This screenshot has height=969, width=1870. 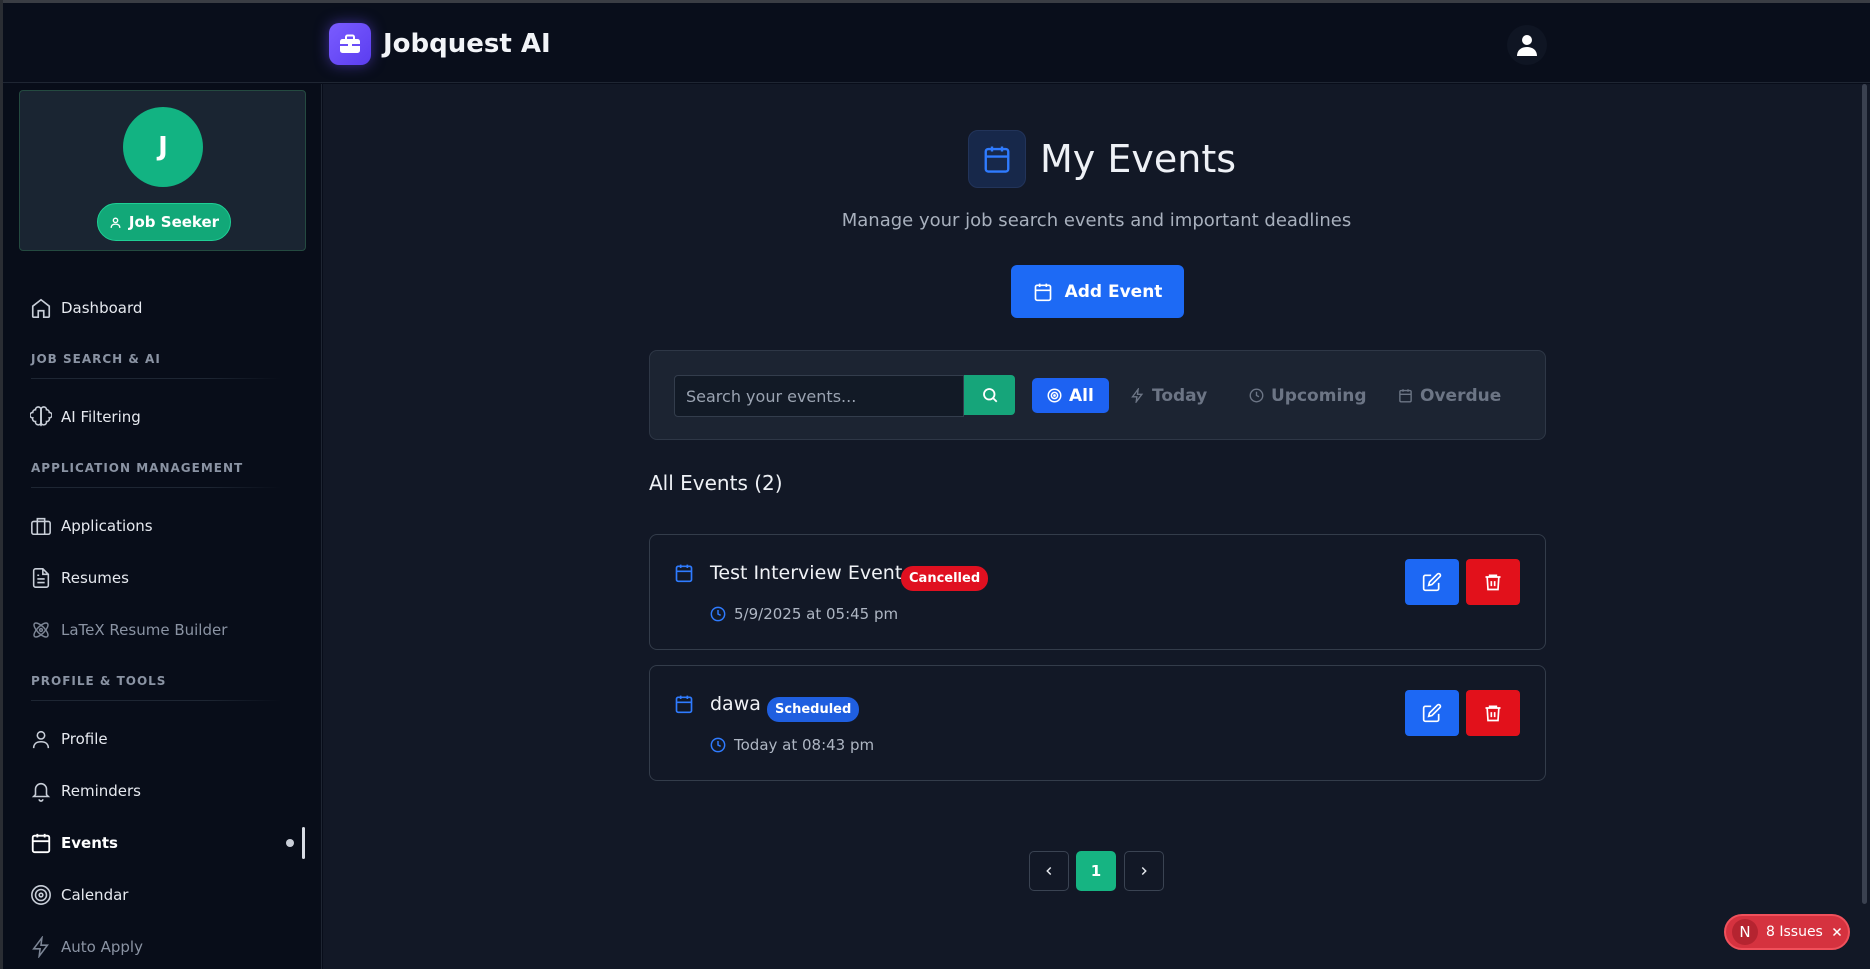 I want to click on nextjs-logo-icon: N, so click(x=1745, y=932).